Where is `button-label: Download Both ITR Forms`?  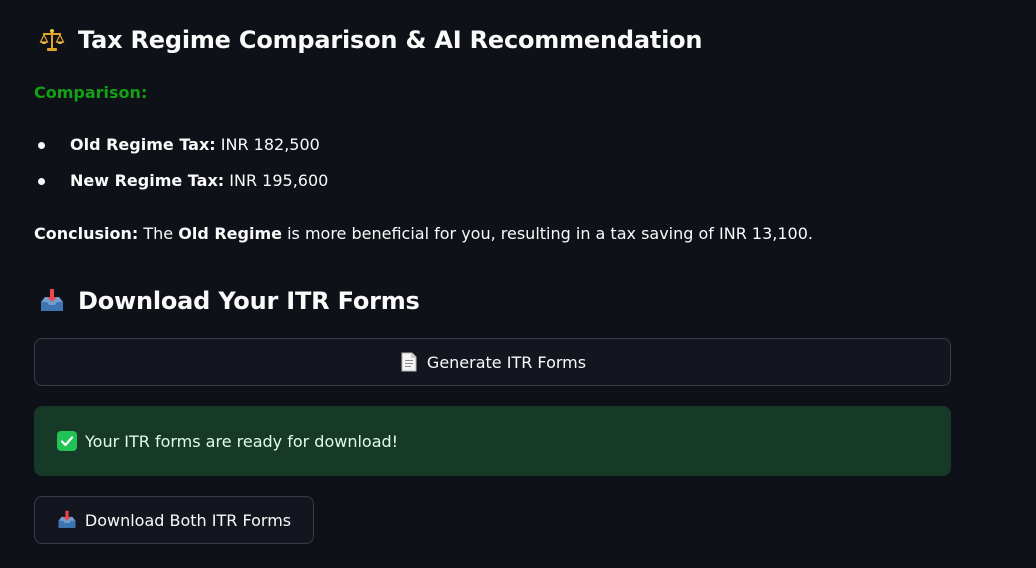 button-label: Download Both ITR Forms is located at coordinates (188, 520).